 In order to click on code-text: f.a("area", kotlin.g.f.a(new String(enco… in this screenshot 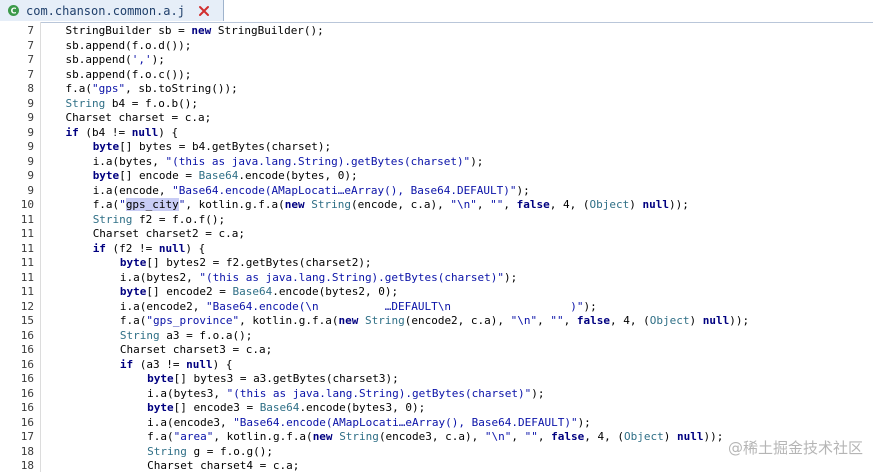, I will do `click(435, 437)`.